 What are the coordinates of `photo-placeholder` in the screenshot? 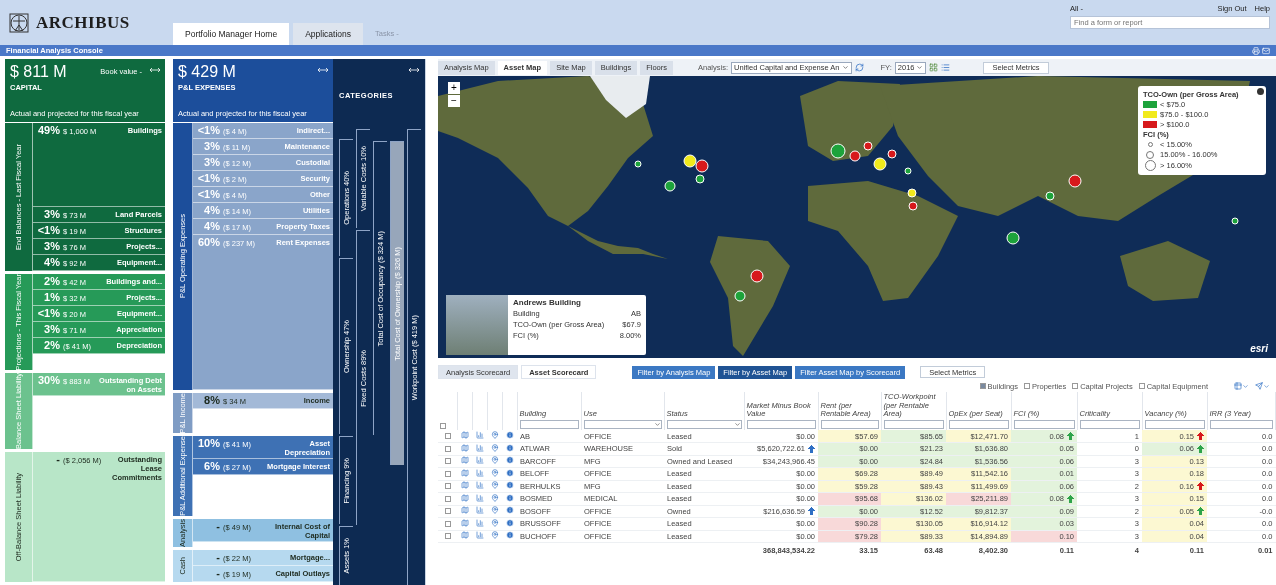 It's located at (477, 325).